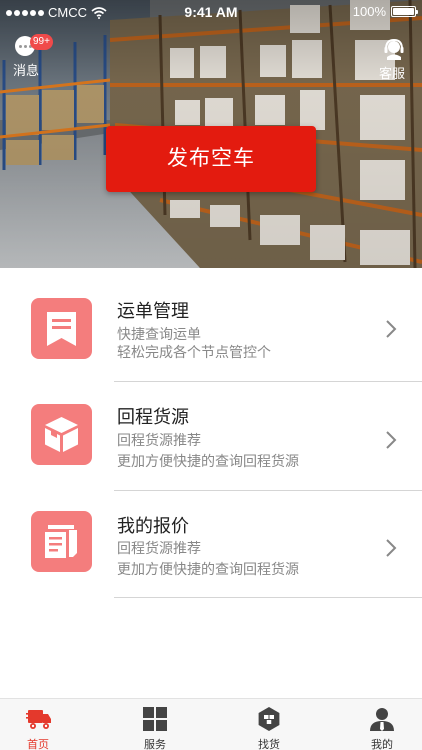 Image resolution: width=422 pixels, height=750 pixels. What do you see at coordinates (155, 744) in the screenshot?
I see `tab-label: 服务` at bounding box center [155, 744].